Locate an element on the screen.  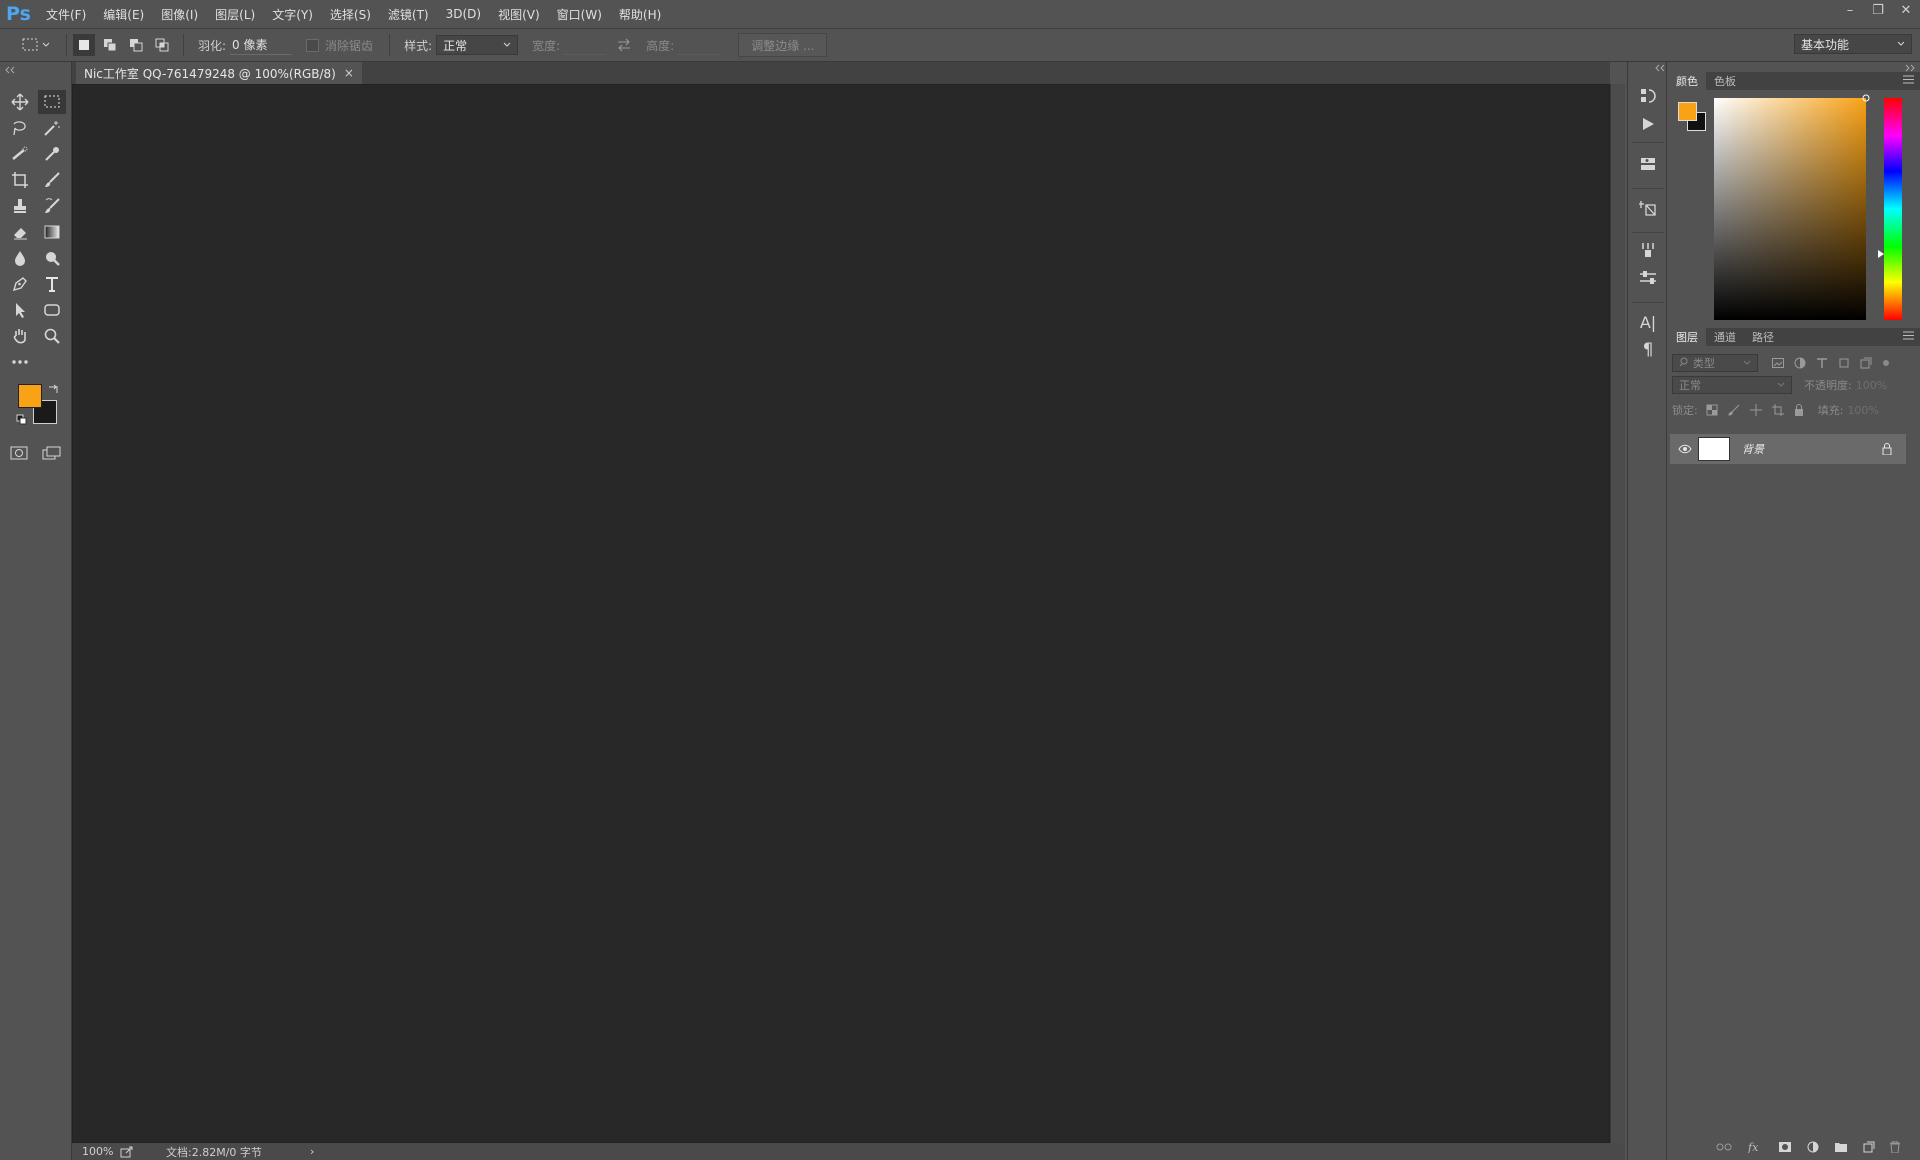
fx-icon: fx is located at coordinates (1755, 1147).